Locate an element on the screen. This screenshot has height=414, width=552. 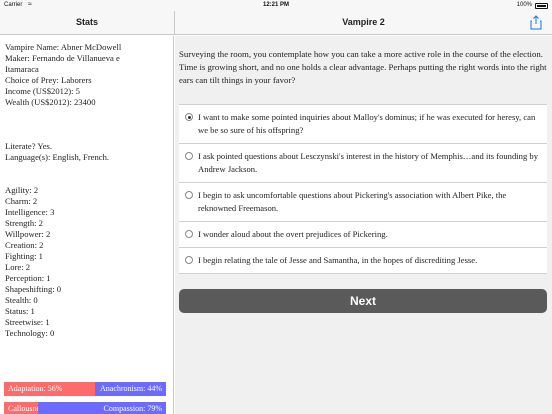
opposed-right: Anachronism: 44% is located at coordinates (130, 389).